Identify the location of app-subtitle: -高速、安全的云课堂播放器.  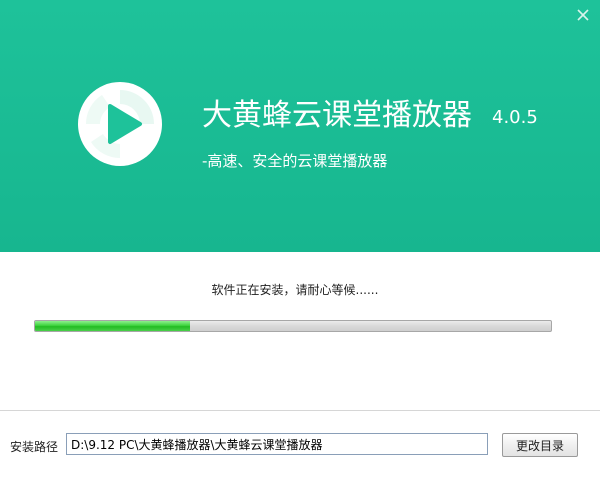
(295, 161).